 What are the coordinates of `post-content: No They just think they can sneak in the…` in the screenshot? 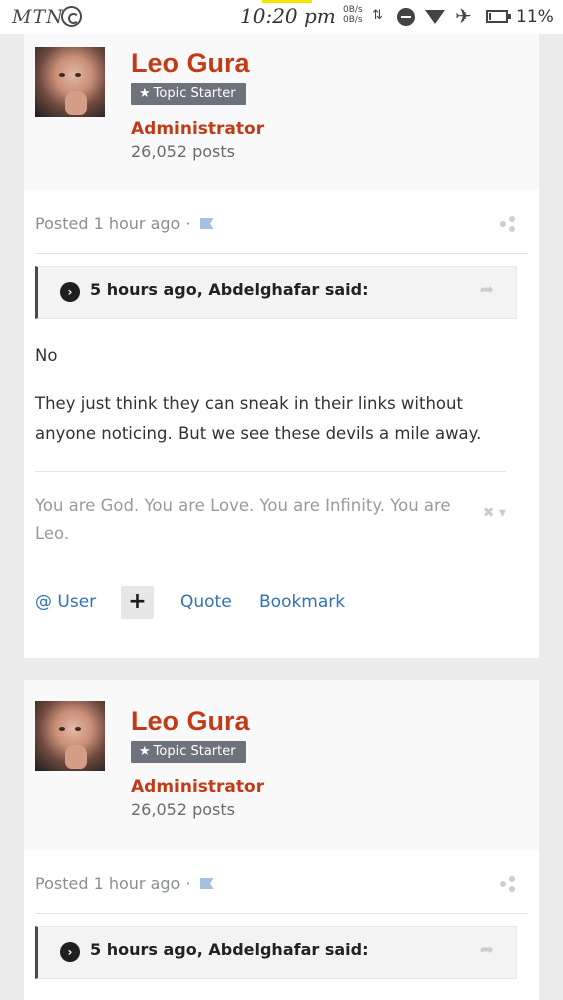 It's located at (281, 395).